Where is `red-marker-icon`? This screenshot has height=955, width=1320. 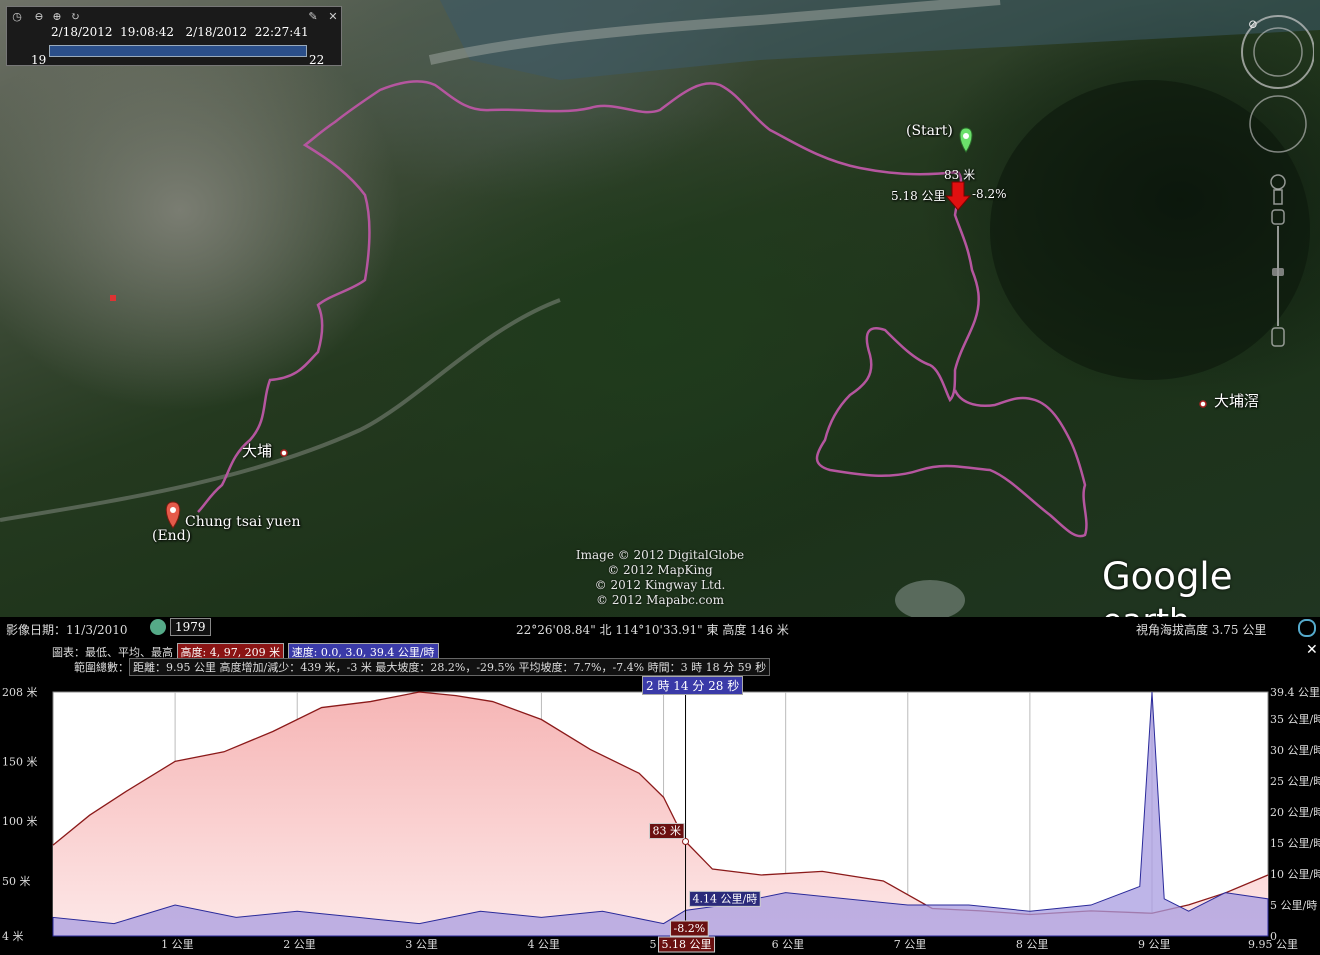
red-marker-icon is located at coordinates (113, 298).